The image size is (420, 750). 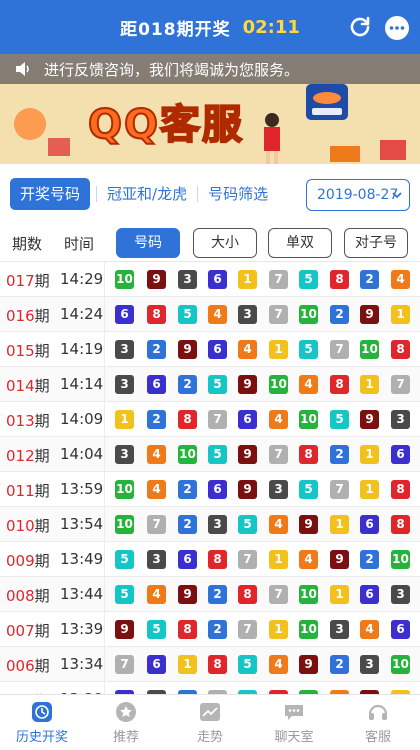 I want to click on period-cell: 010期, so click(x=28, y=525).